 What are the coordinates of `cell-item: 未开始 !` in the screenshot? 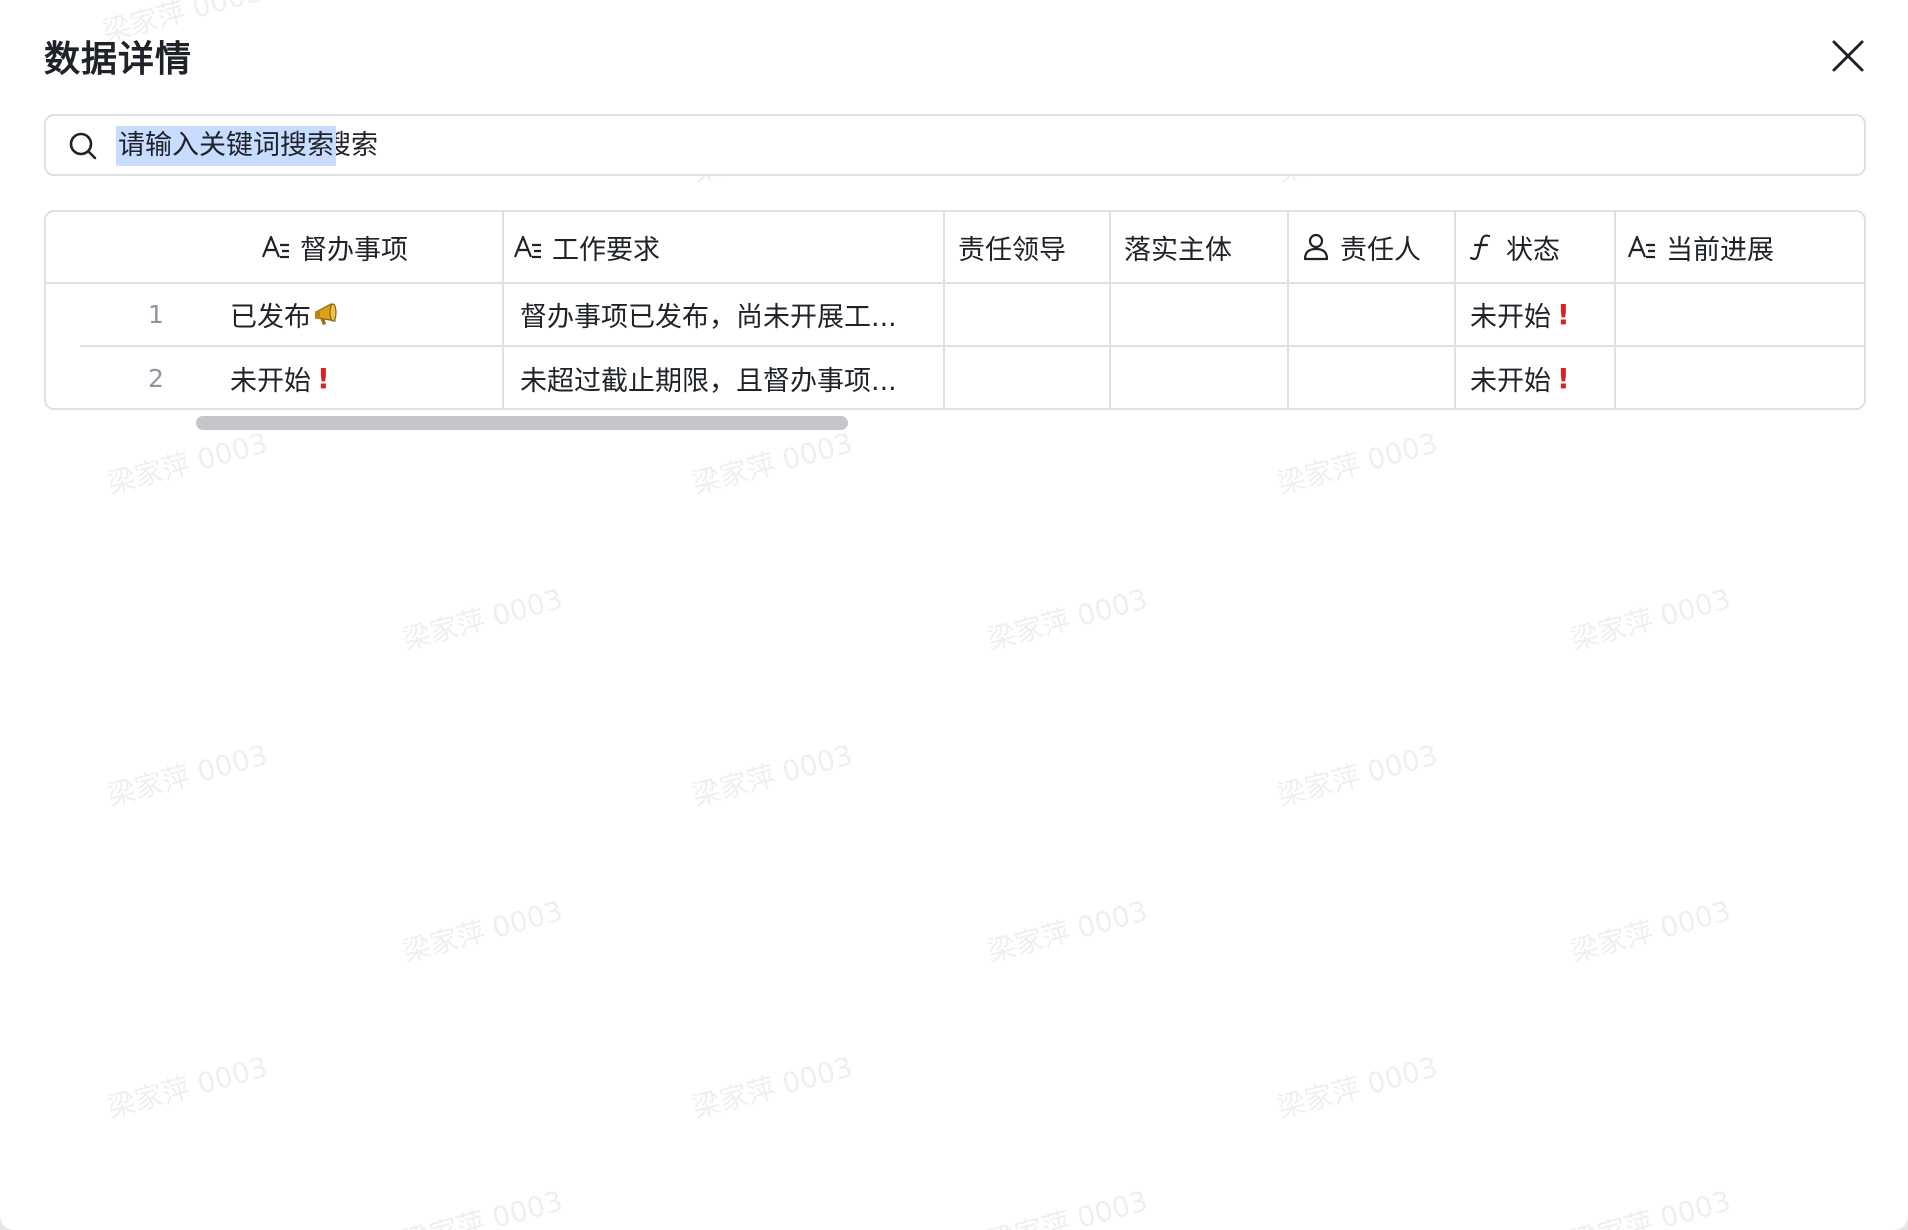 It's located at (365, 377).